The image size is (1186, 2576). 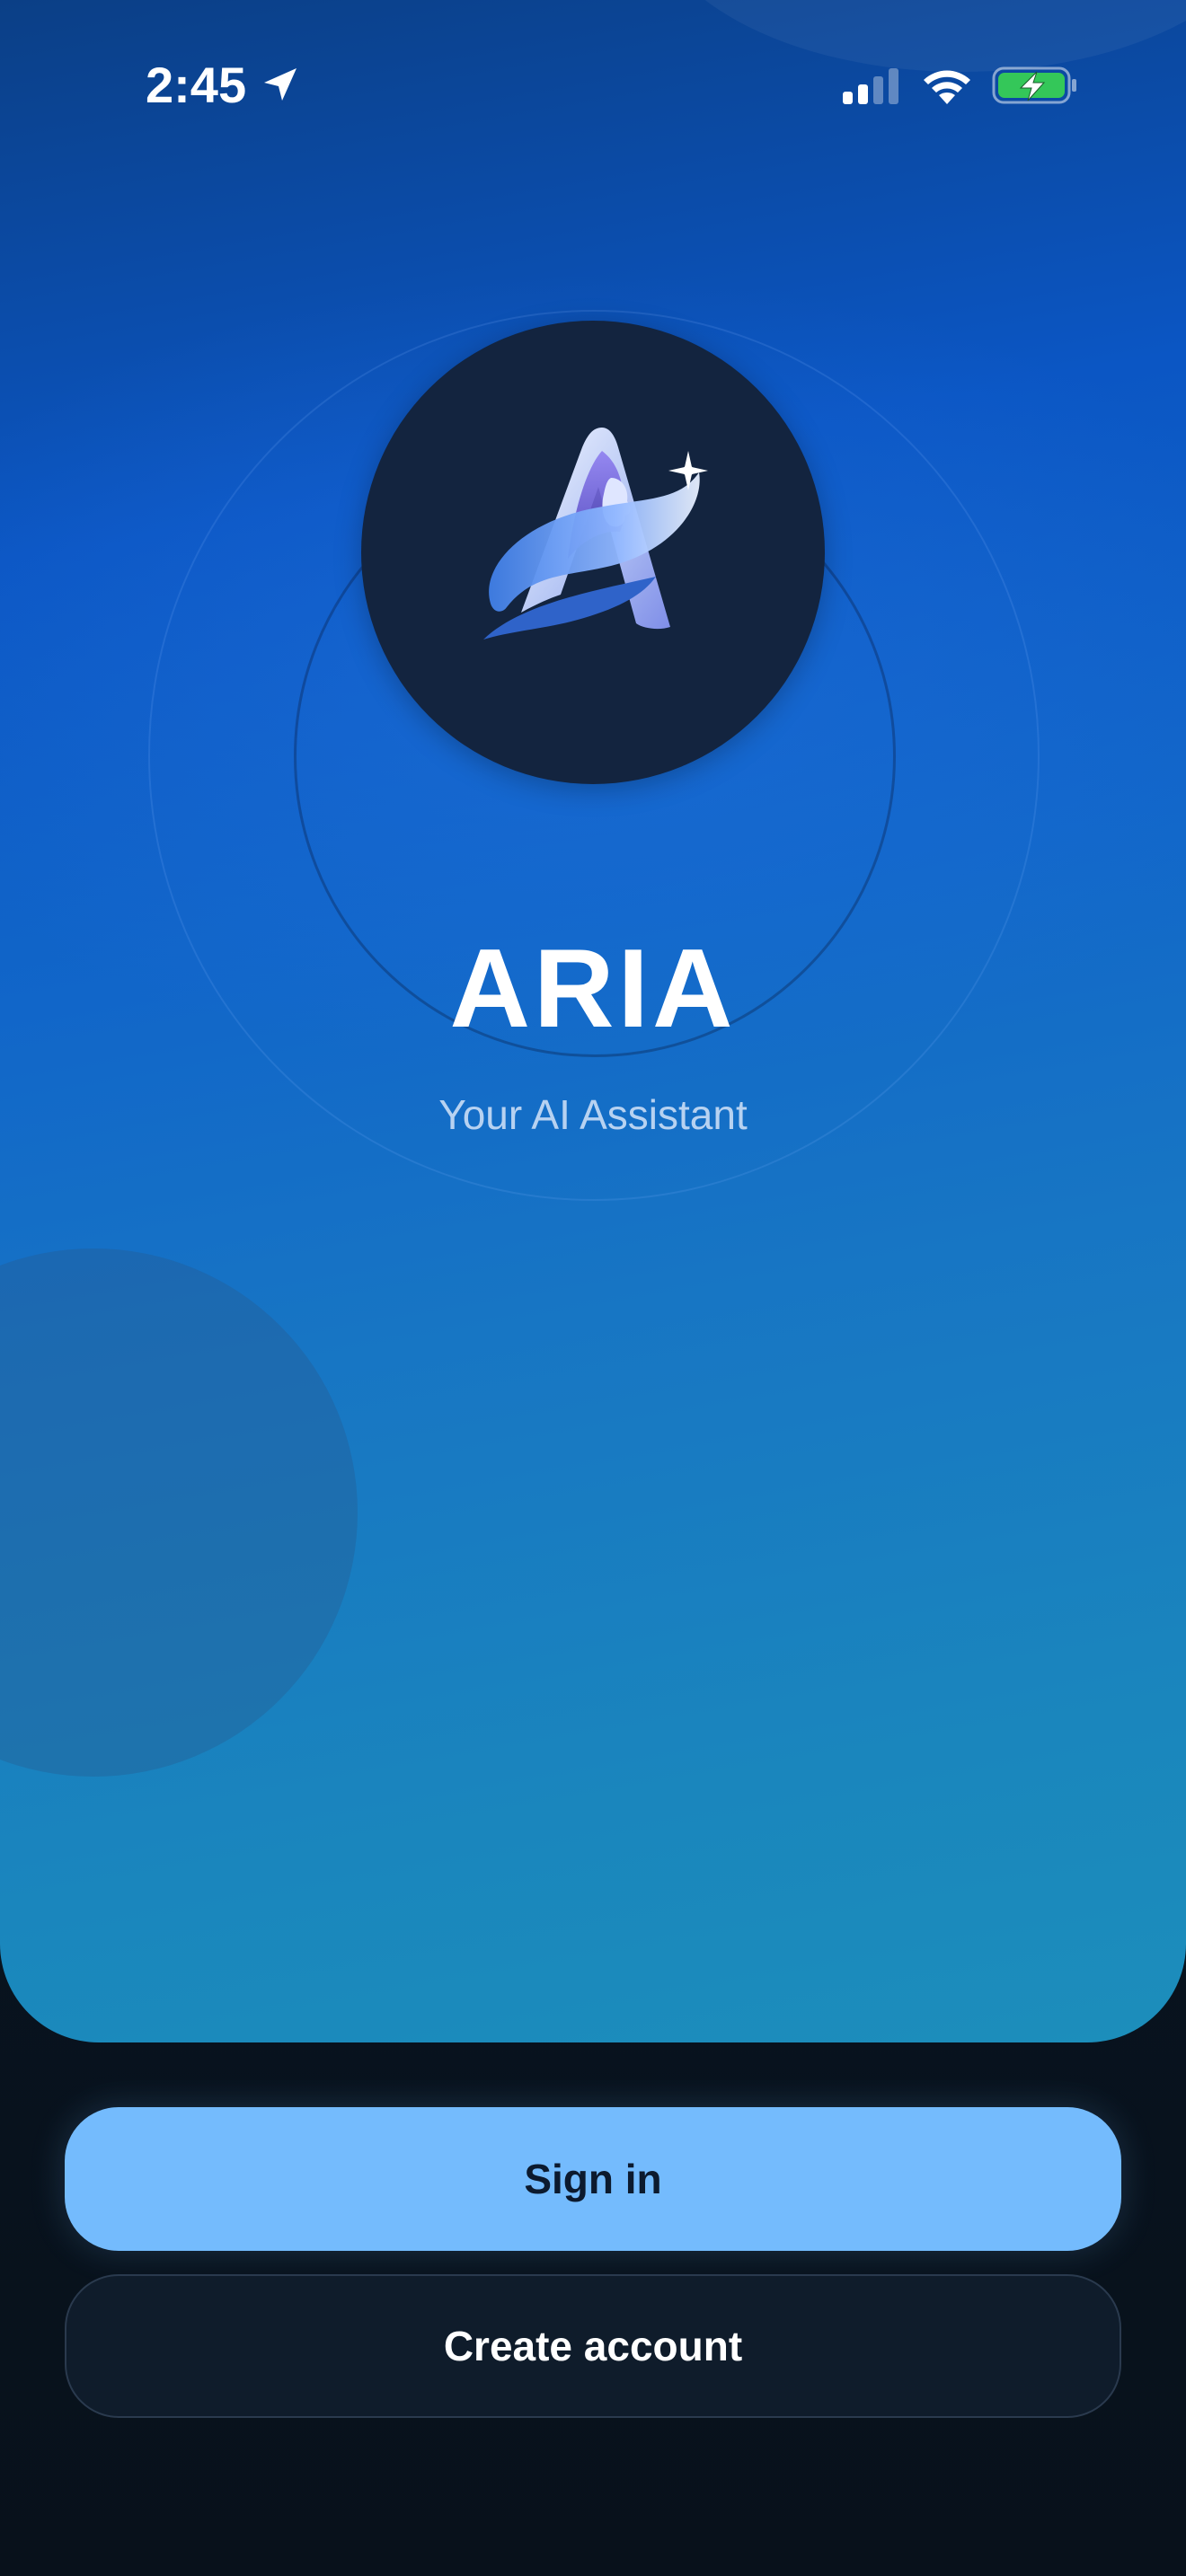 I want to click on location-arrow-icon, so click(x=280, y=84).